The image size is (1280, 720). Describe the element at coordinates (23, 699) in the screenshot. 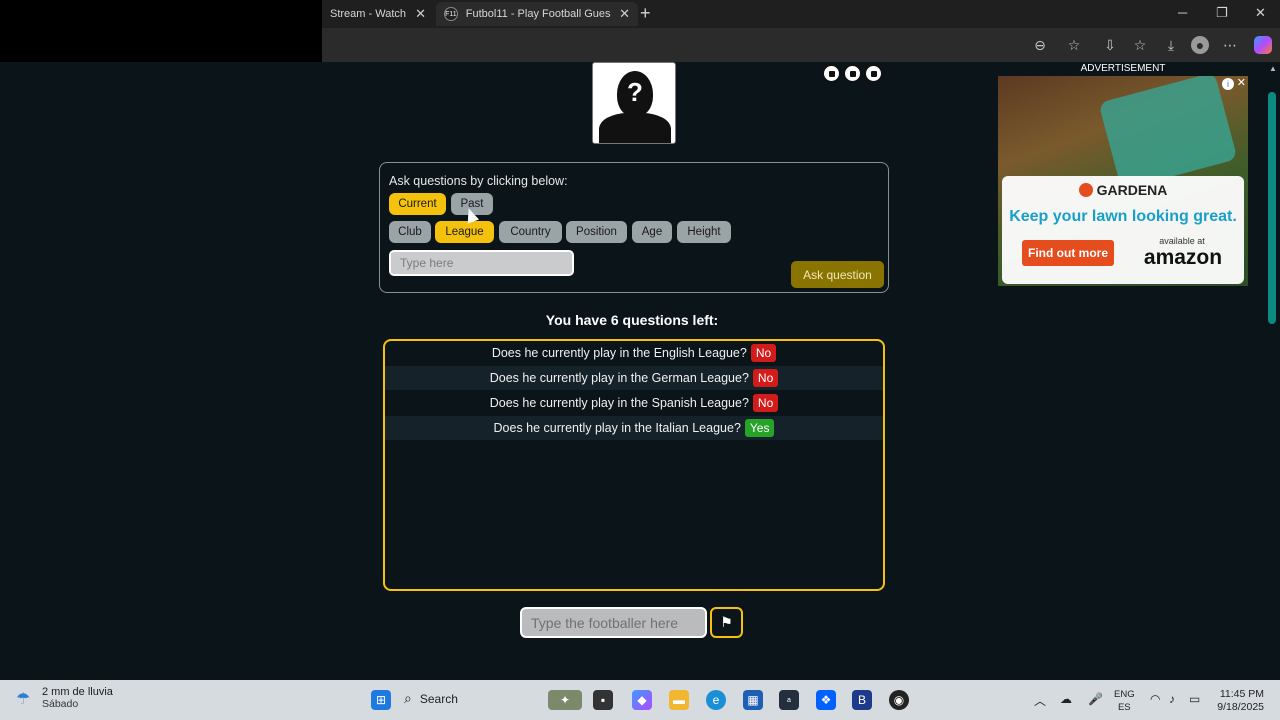

I see `rain-icon: ☂` at that location.